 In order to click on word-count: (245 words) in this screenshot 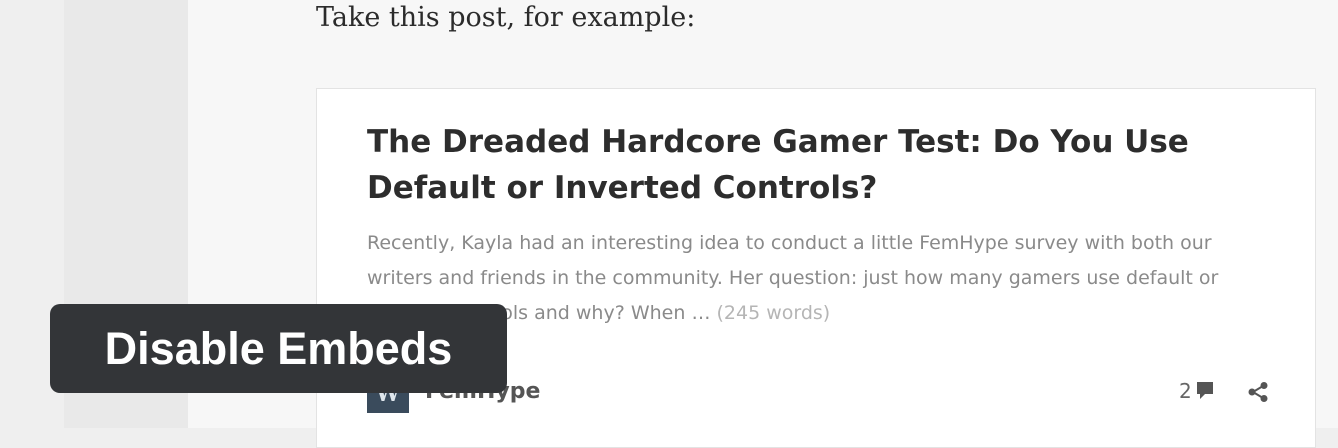, I will do `click(773, 313)`.